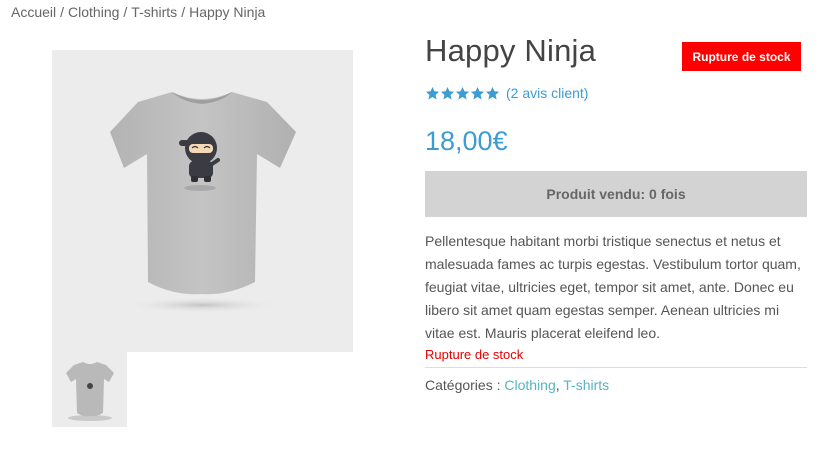 Image resolution: width=826 pixels, height=451 pixels. Describe the element at coordinates (547, 93) in the screenshot. I see `reviews-link: (2 avis client)` at that location.